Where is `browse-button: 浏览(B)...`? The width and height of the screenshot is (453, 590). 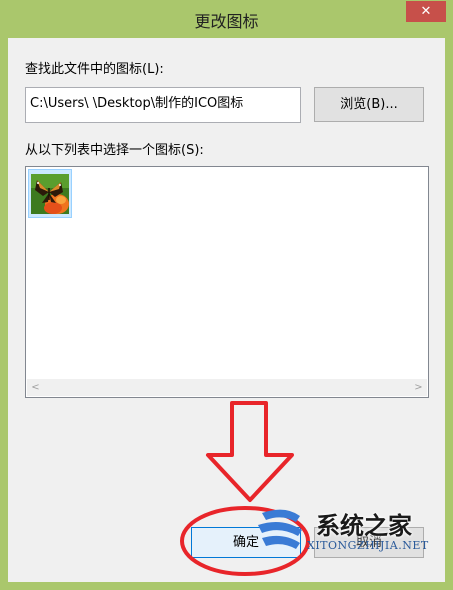 browse-button: 浏览(B)... is located at coordinates (369, 104).